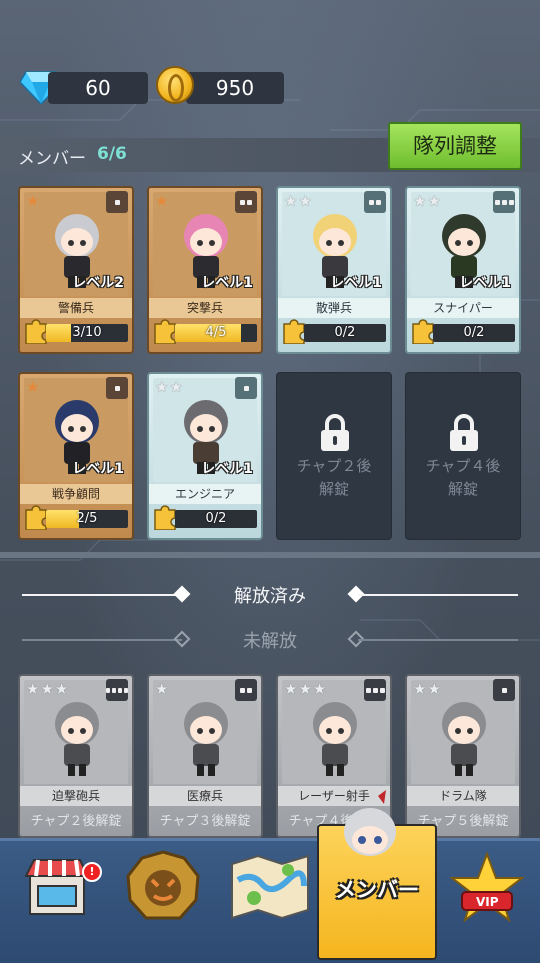 The image size is (540, 963). What do you see at coordinates (76, 456) in the screenshot?
I see `member-card: ★ レベル1 戦争顧問 2/5` at bounding box center [76, 456].